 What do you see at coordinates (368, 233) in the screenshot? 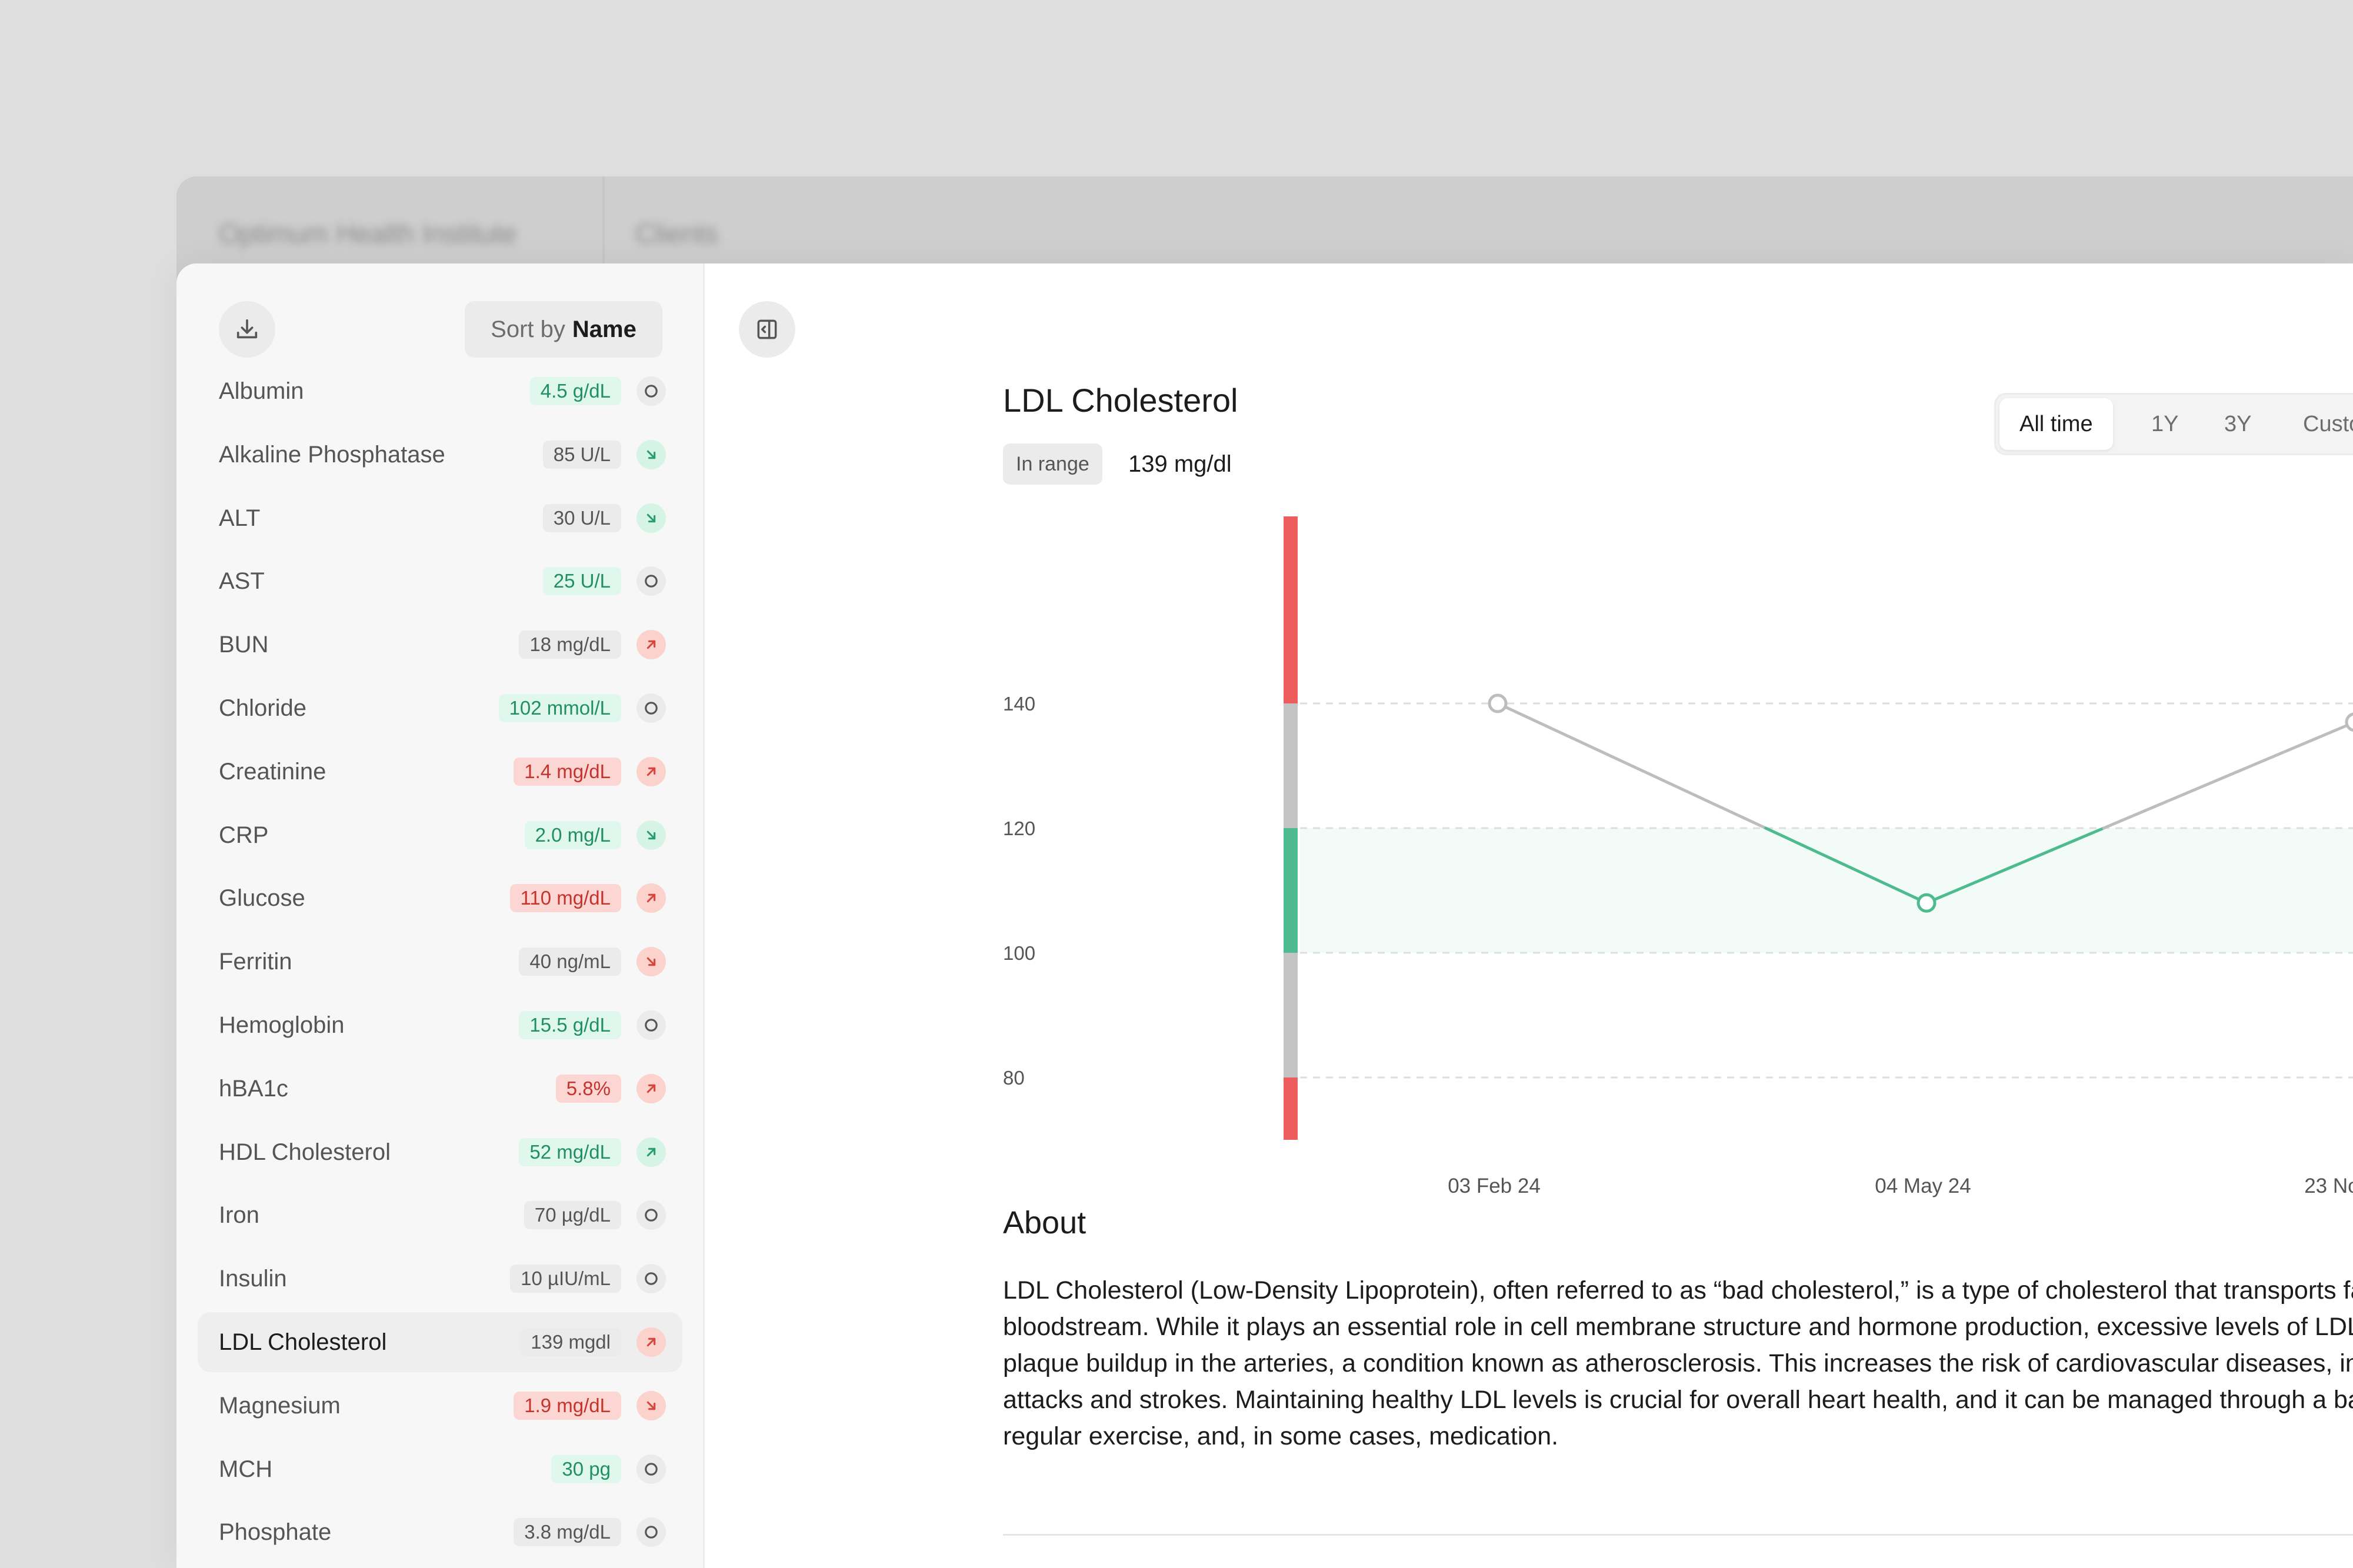
I see `org-name: Optimum Health Institute` at bounding box center [368, 233].